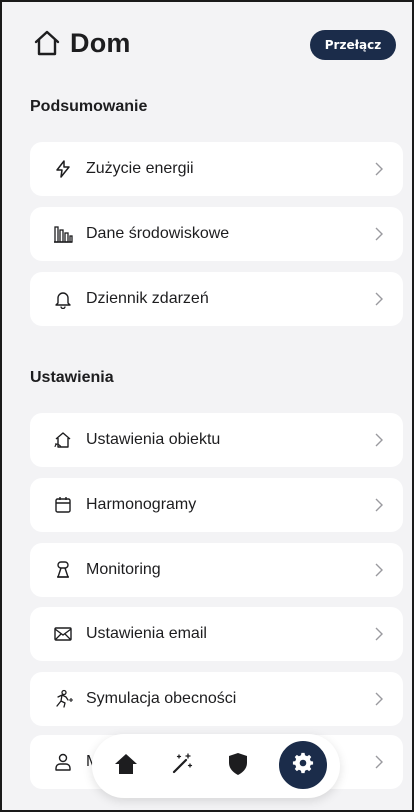 The image size is (414, 812). Describe the element at coordinates (63, 762) in the screenshot. I see `user-icon` at that location.